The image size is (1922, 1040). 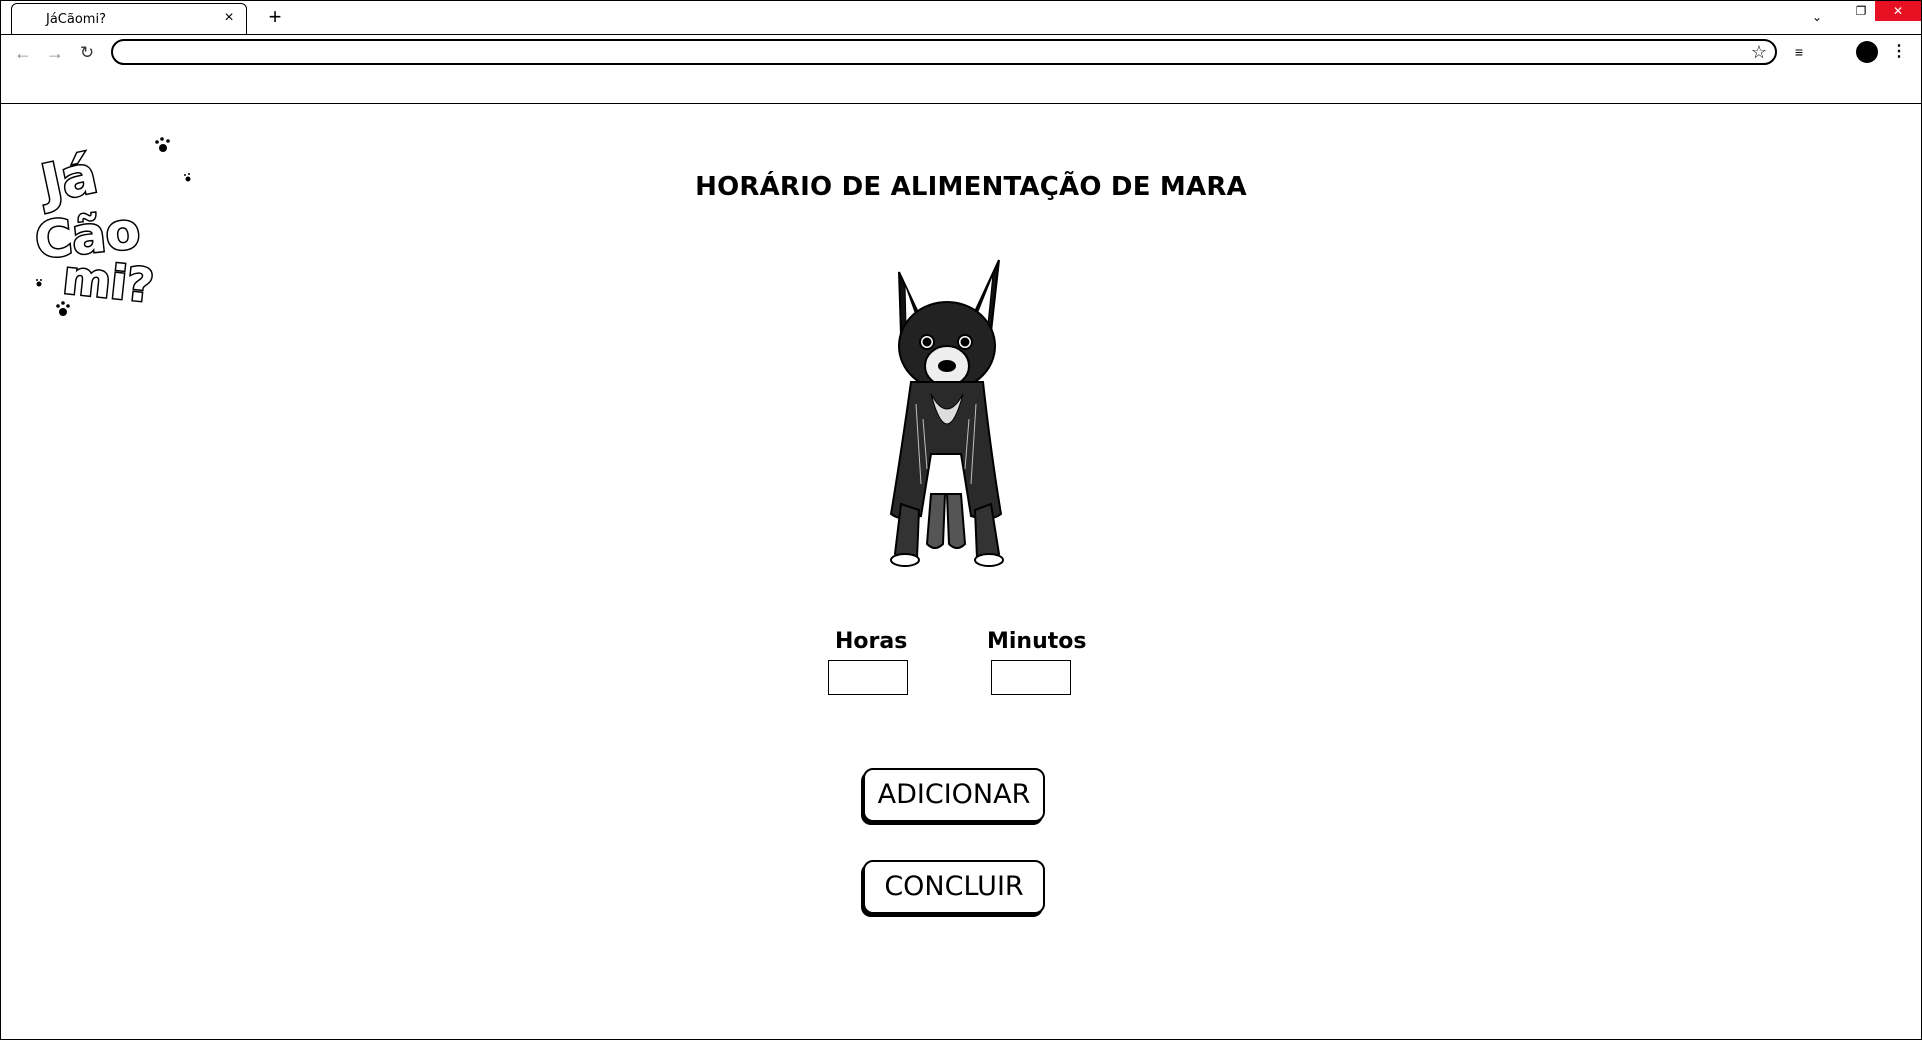 I want to click on browser-tab: JáCãomi? ×, so click(x=129, y=18).